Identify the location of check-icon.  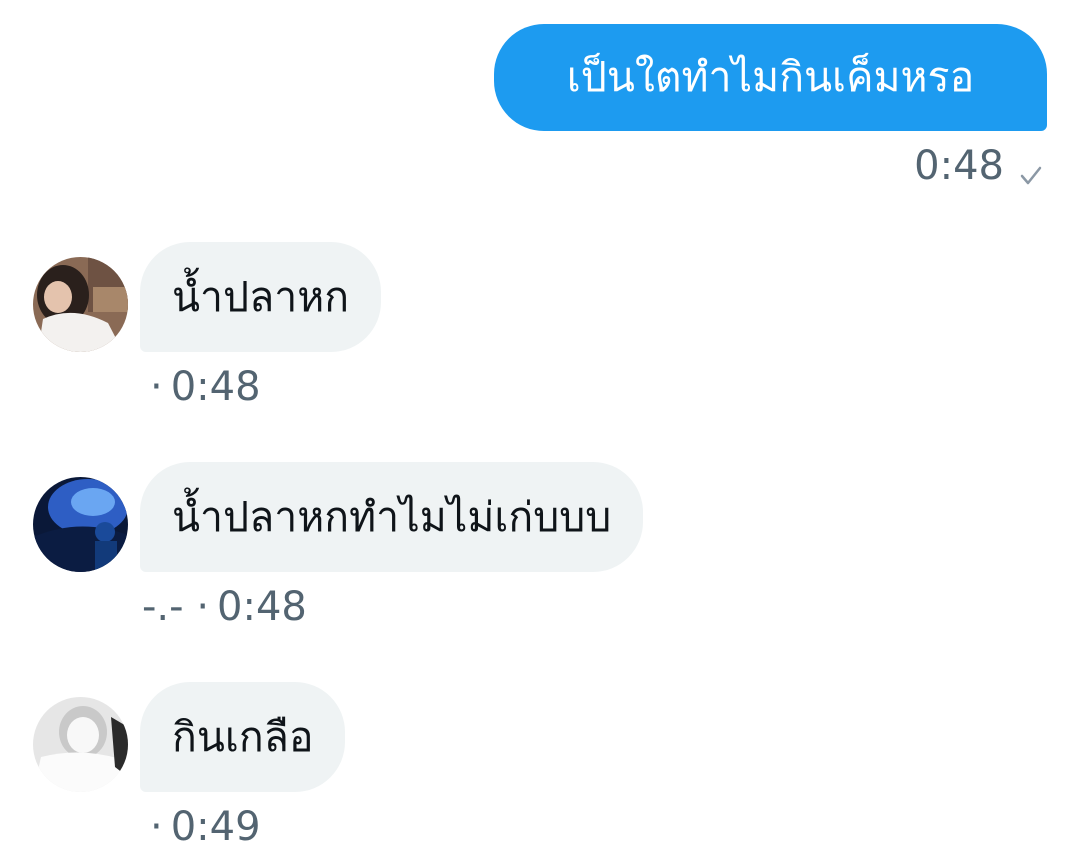
(1031, 169).